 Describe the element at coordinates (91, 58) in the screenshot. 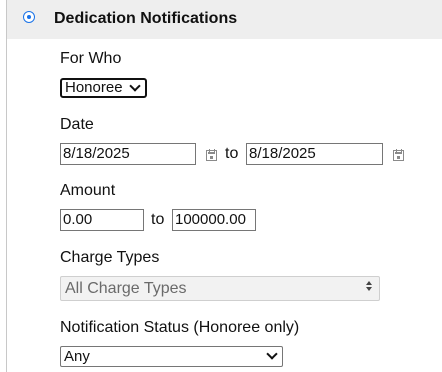

I see `for-who-label: For Who` at that location.